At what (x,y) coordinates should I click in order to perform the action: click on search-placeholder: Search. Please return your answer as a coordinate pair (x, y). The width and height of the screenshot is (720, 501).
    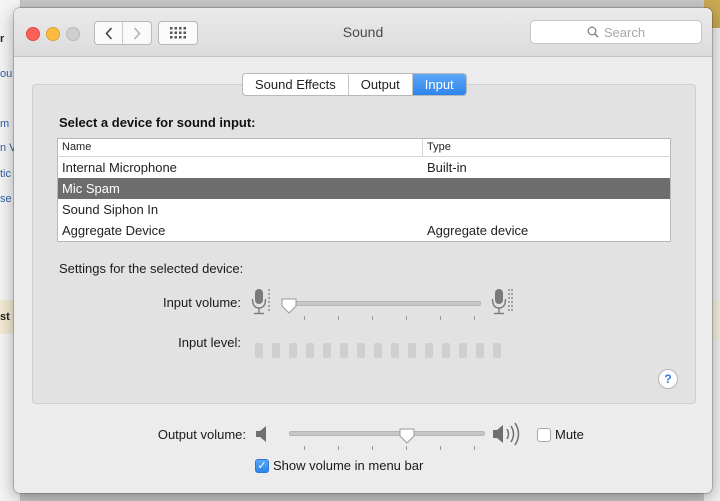
    Looking at the image, I should click on (624, 32).